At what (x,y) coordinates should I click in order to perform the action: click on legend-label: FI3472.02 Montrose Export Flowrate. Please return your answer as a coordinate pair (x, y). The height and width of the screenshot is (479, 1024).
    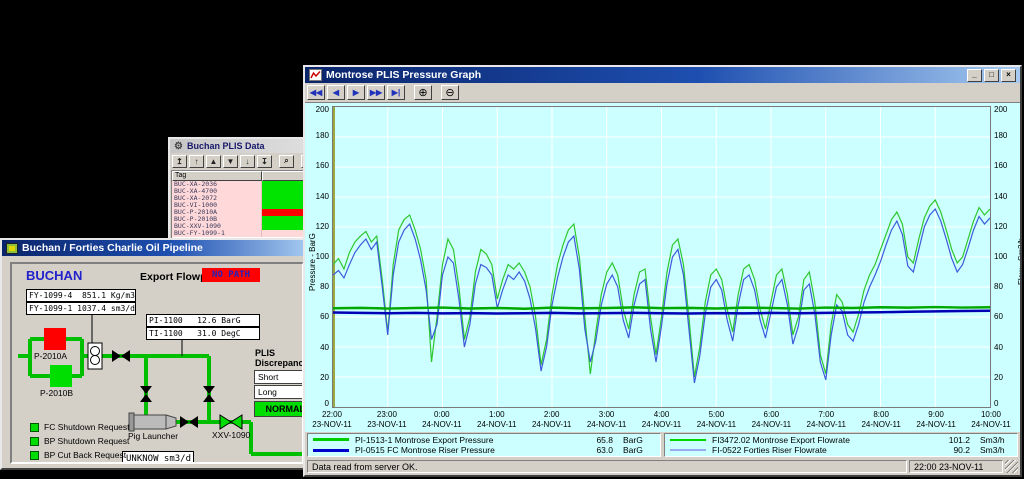
    Looking at the image, I should click on (781, 439).